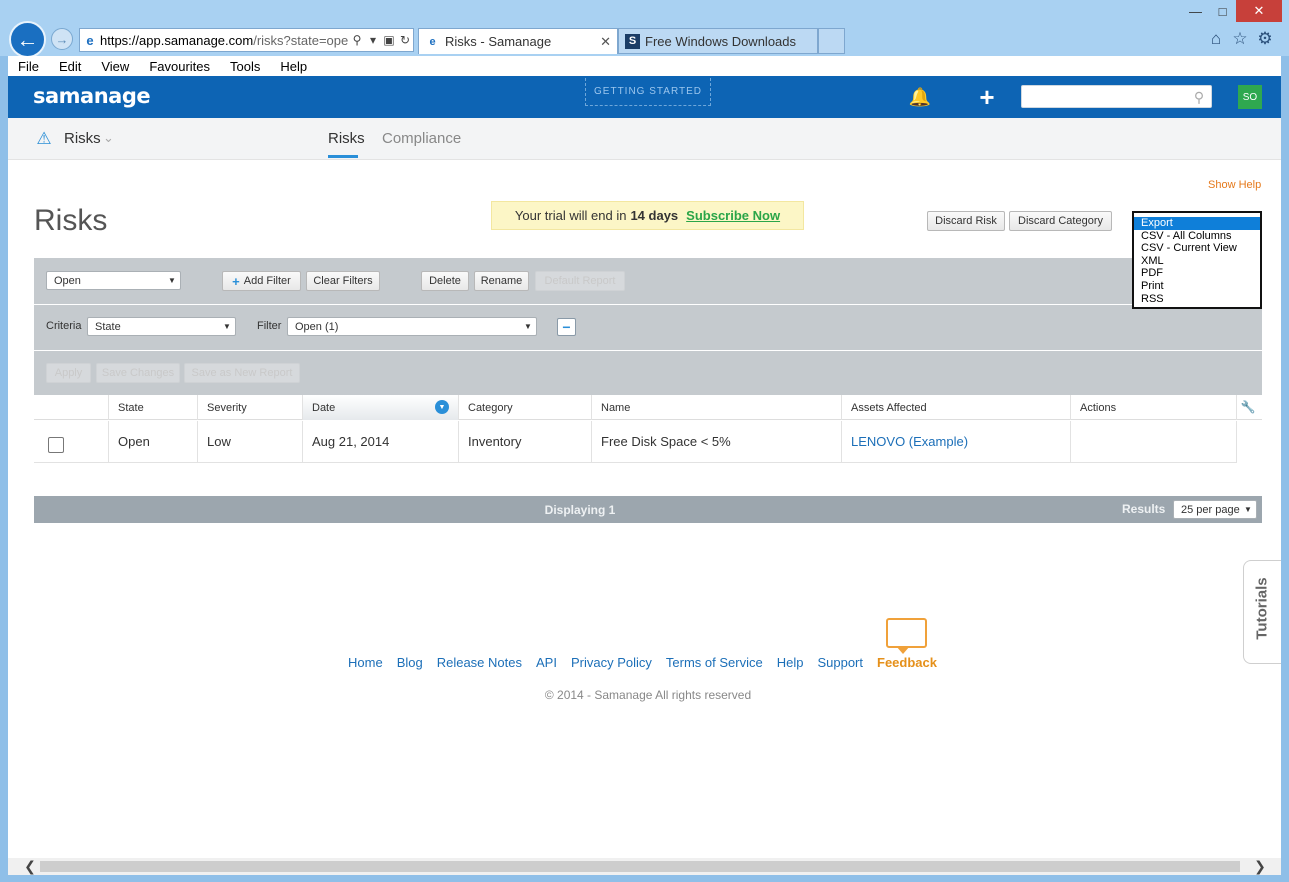  What do you see at coordinates (161, 326) in the screenshot?
I see `criteria-select: State ▼` at bounding box center [161, 326].